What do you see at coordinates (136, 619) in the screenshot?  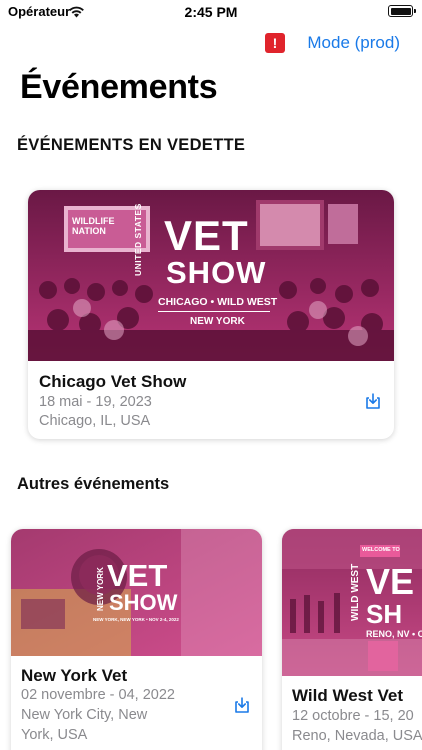 I see `ny-image-sub: NEW YORK, NEW YORK • NOV 2-4, 2022` at bounding box center [136, 619].